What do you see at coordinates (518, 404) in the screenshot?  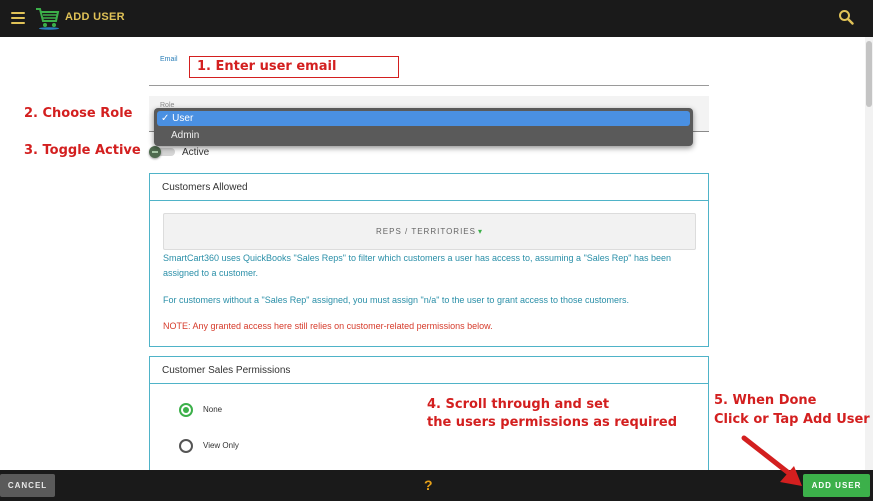 I see `annotation-step4-line1: 4. Scroll through and set` at bounding box center [518, 404].